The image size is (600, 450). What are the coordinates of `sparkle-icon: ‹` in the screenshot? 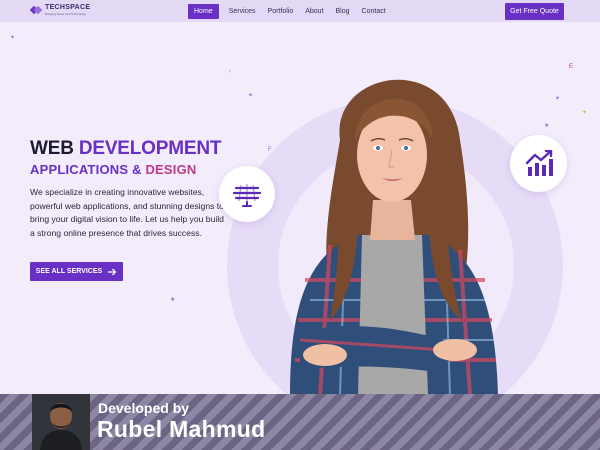 It's located at (230, 72).